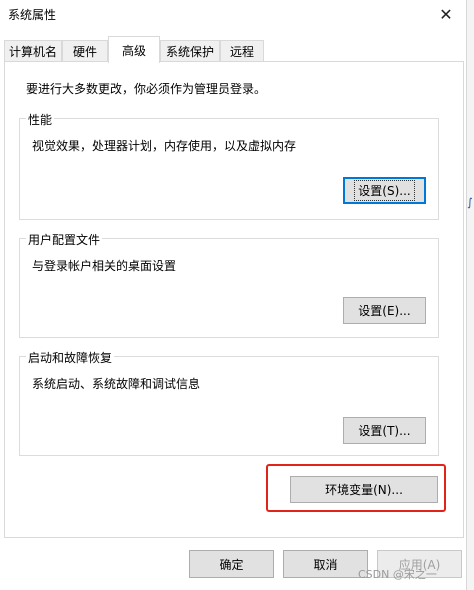 The height and width of the screenshot is (590, 474). I want to click on red-highlight-box, so click(356, 488).